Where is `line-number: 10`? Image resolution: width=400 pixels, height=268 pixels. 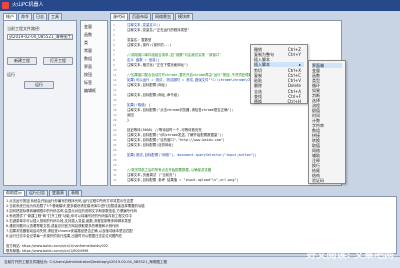
line-number: 10 is located at coordinates (115, 70).